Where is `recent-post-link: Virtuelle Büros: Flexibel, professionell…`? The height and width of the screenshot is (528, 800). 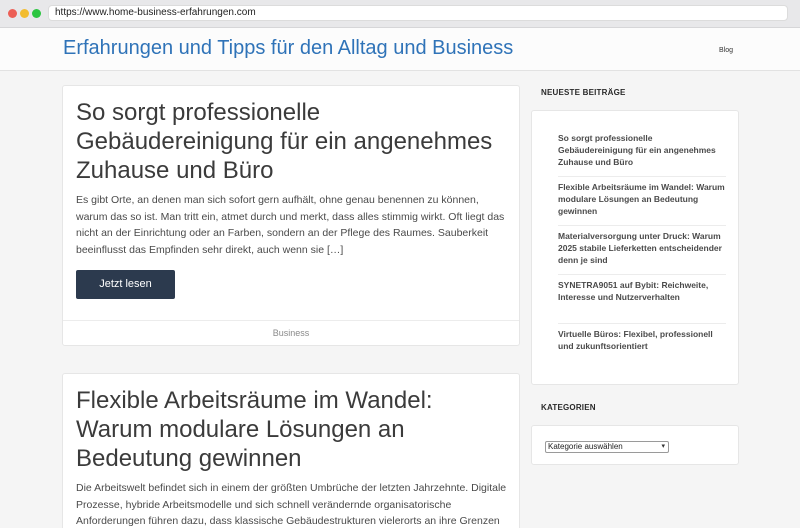 recent-post-link: Virtuelle Büros: Flexibel, professionell… is located at coordinates (642, 348).